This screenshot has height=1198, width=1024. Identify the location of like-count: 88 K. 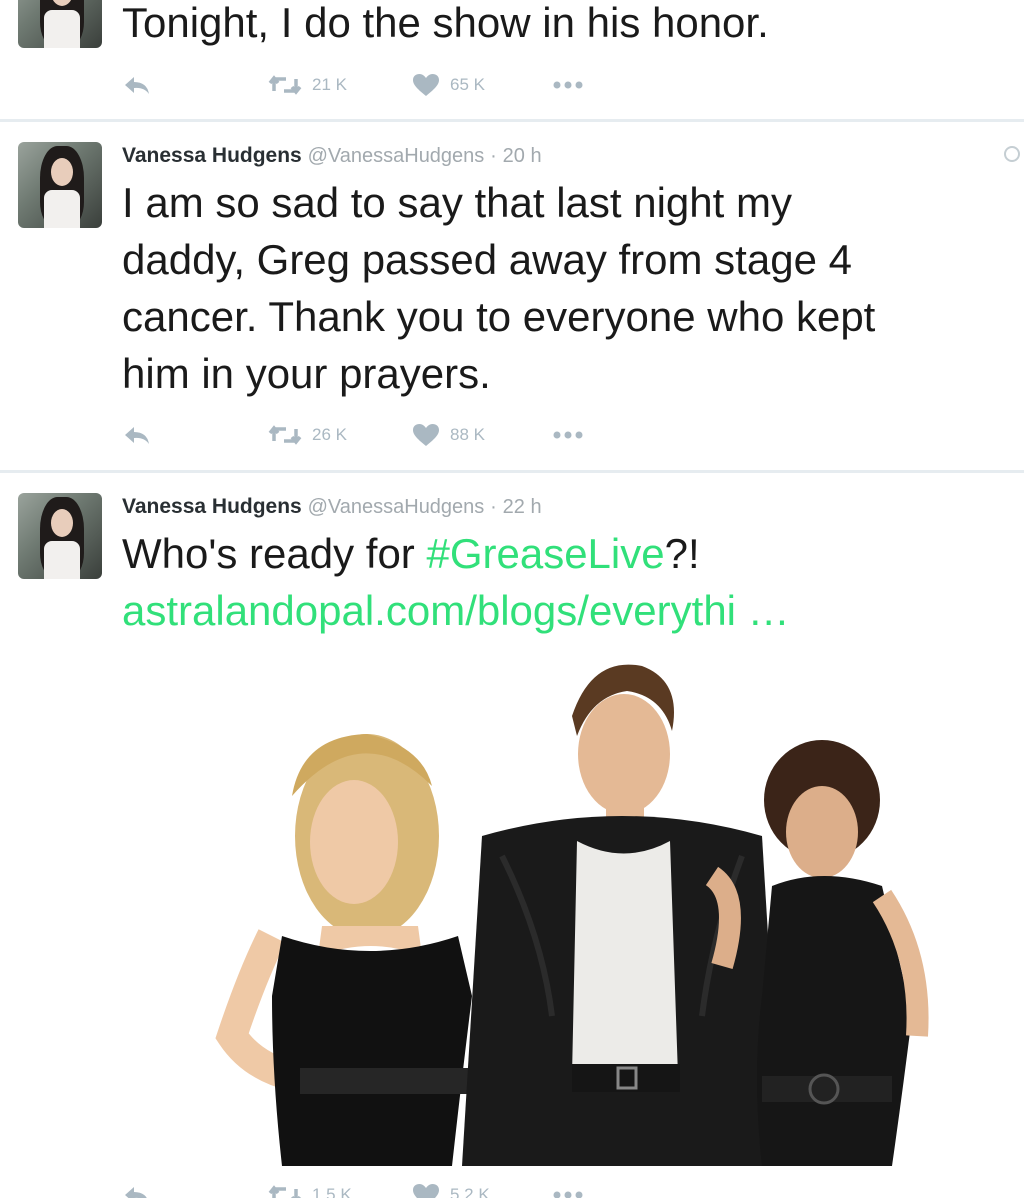
(467, 434).